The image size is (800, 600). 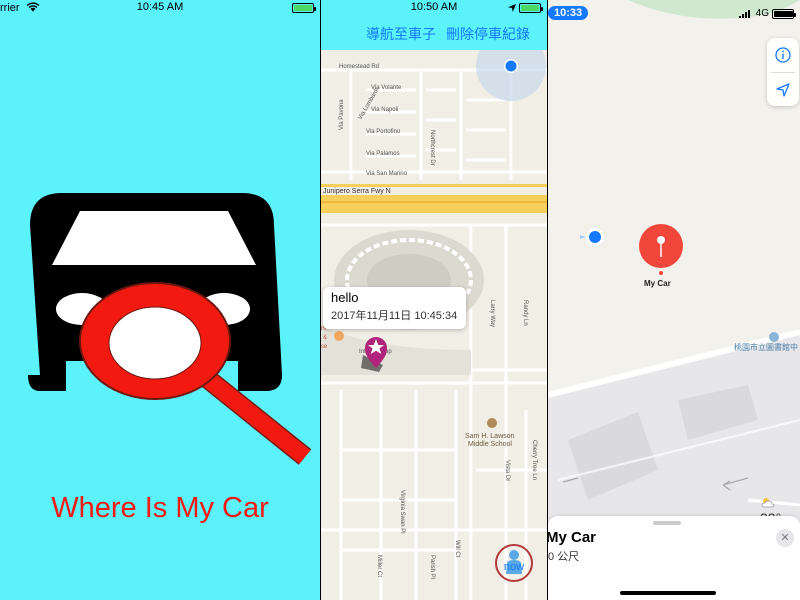 I want to click on map-label: Via Palamos, so click(x=383, y=154).